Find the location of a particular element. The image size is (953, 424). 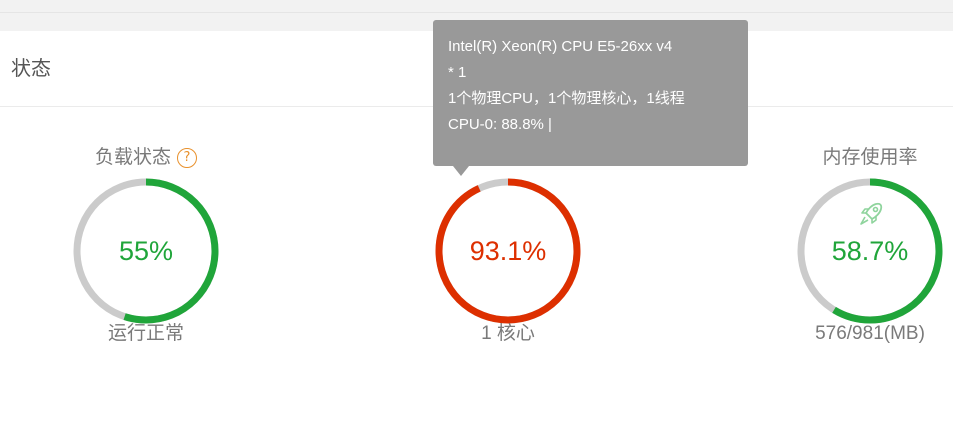

rocket-icon is located at coordinates (871, 214).